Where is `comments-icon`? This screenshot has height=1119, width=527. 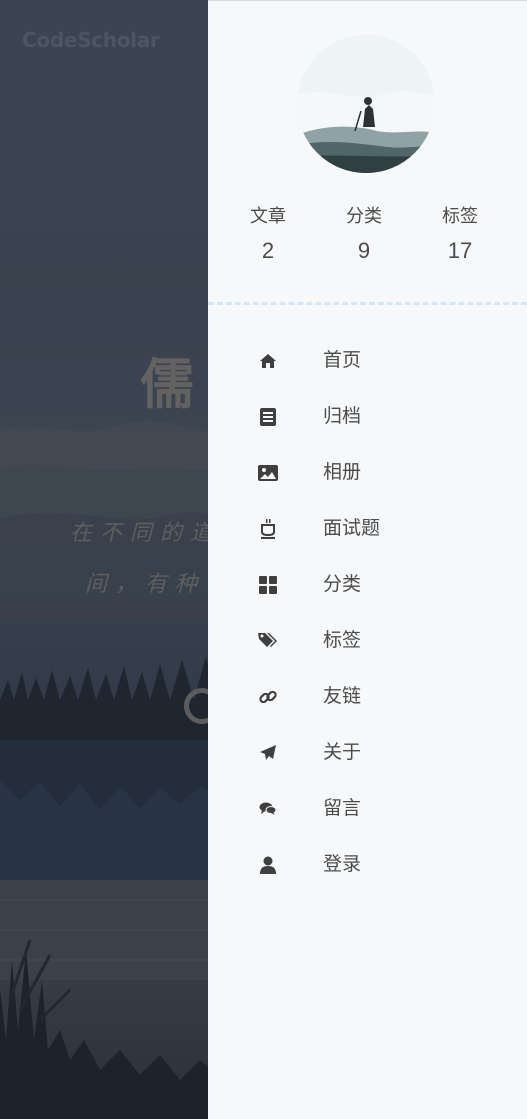
comments-icon is located at coordinates (268, 809).